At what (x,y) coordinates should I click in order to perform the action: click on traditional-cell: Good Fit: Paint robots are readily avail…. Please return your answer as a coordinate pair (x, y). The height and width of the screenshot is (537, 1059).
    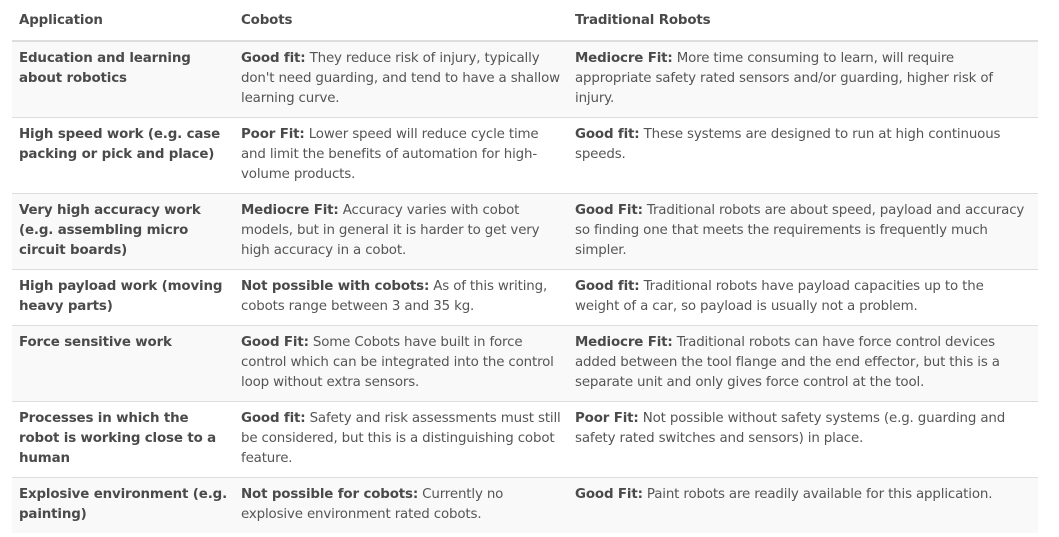
    Looking at the image, I should click on (803, 505).